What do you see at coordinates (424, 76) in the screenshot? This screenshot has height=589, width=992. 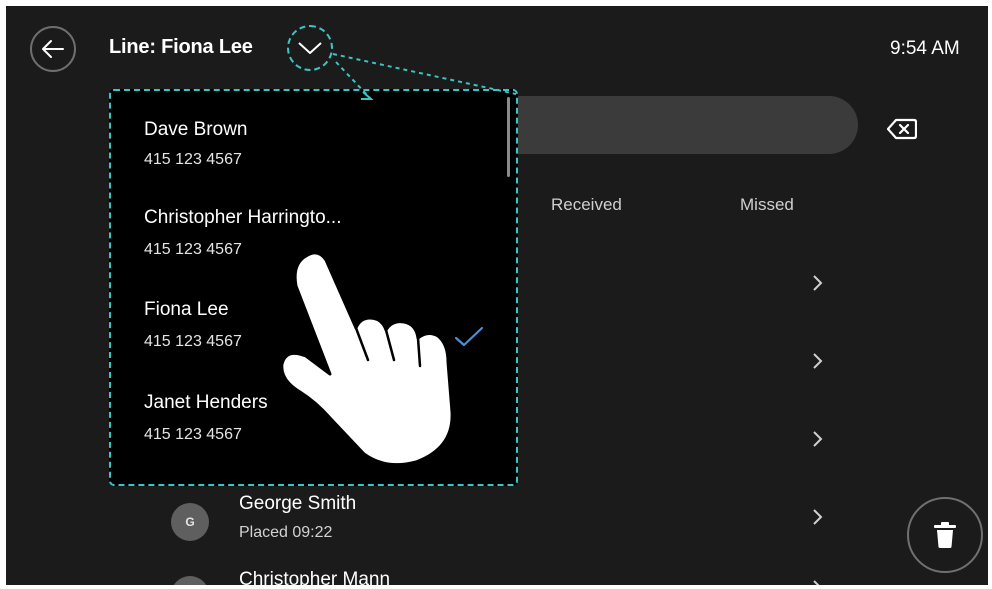 I see `callout-connector` at bounding box center [424, 76].